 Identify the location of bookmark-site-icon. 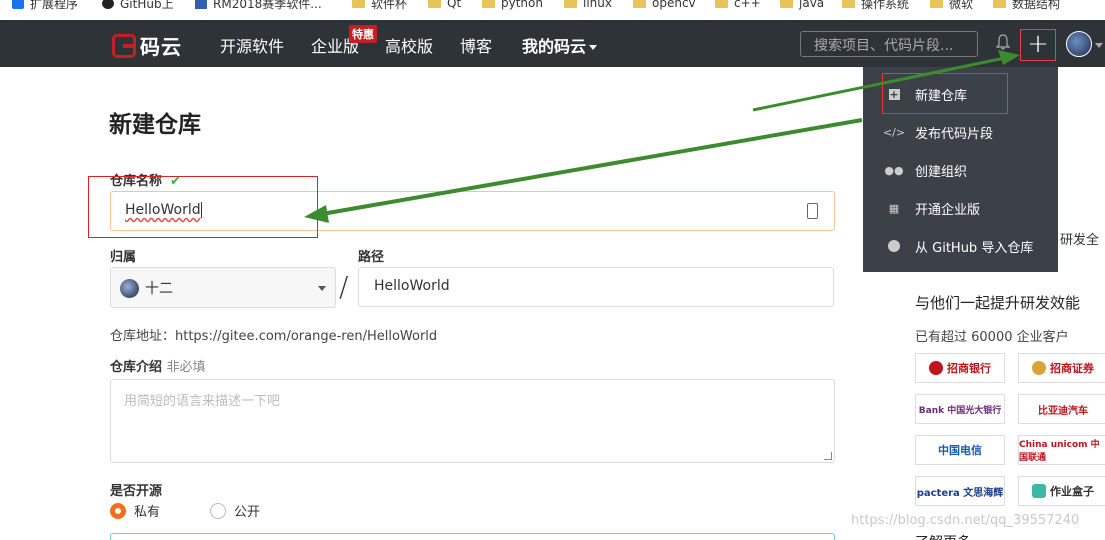
(201, 4).